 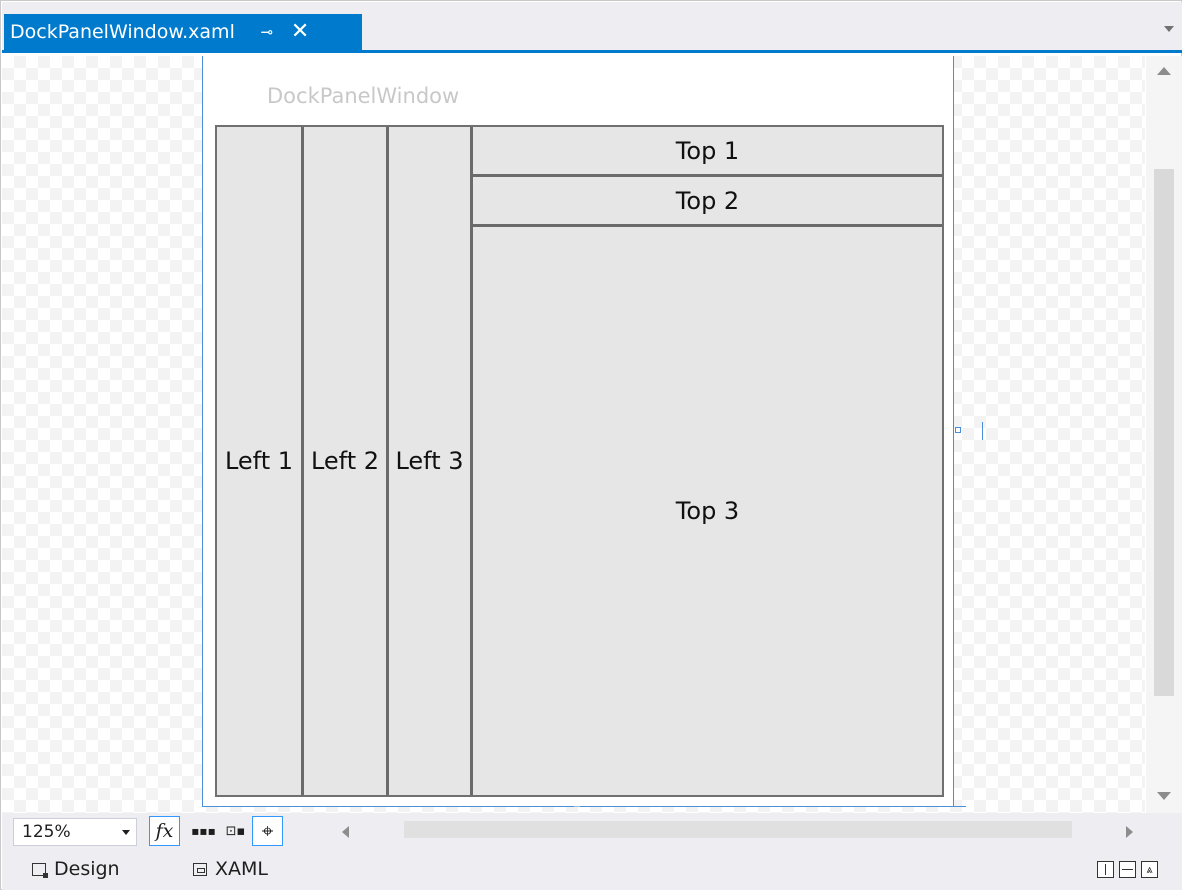 What do you see at coordinates (46, 832) in the screenshot?
I see `zoom-value: 125%` at bounding box center [46, 832].